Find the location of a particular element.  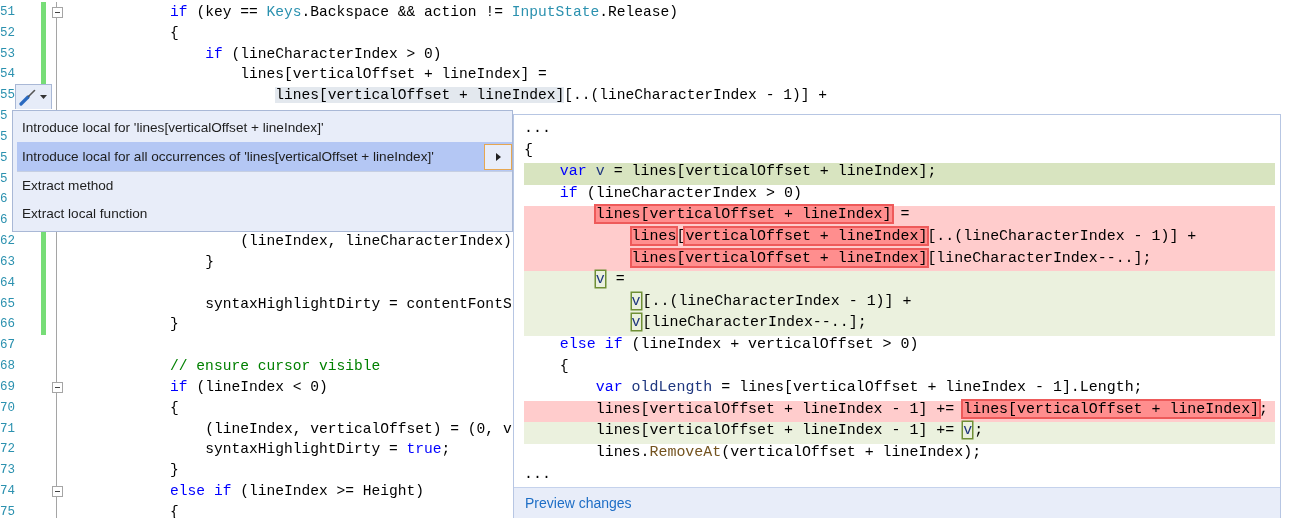

line-number: 69 is located at coordinates (7, 387).